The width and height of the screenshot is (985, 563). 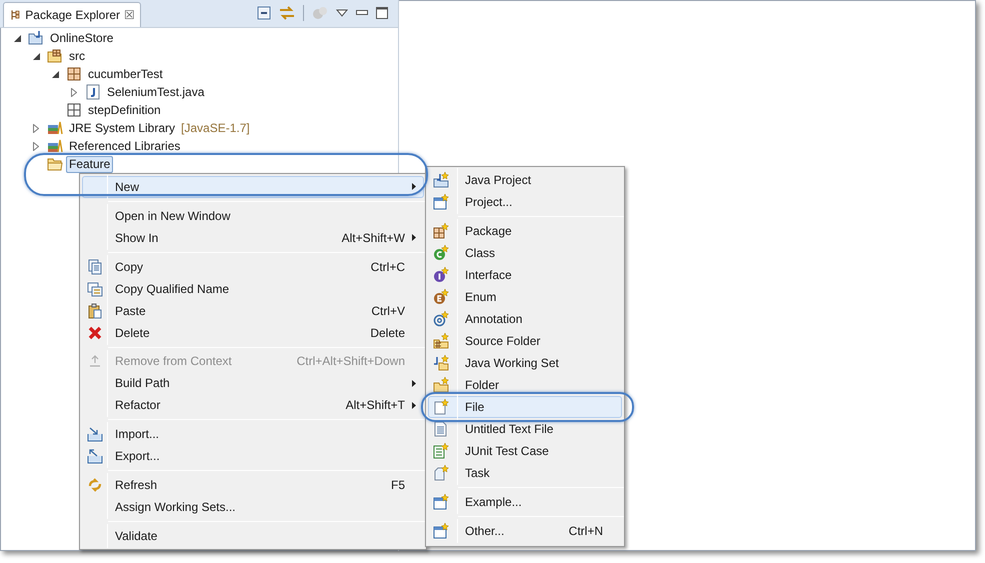 What do you see at coordinates (525, 363) in the screenshot?
I see `menu-item: Java Working Set` at bounding box center [525, 363].